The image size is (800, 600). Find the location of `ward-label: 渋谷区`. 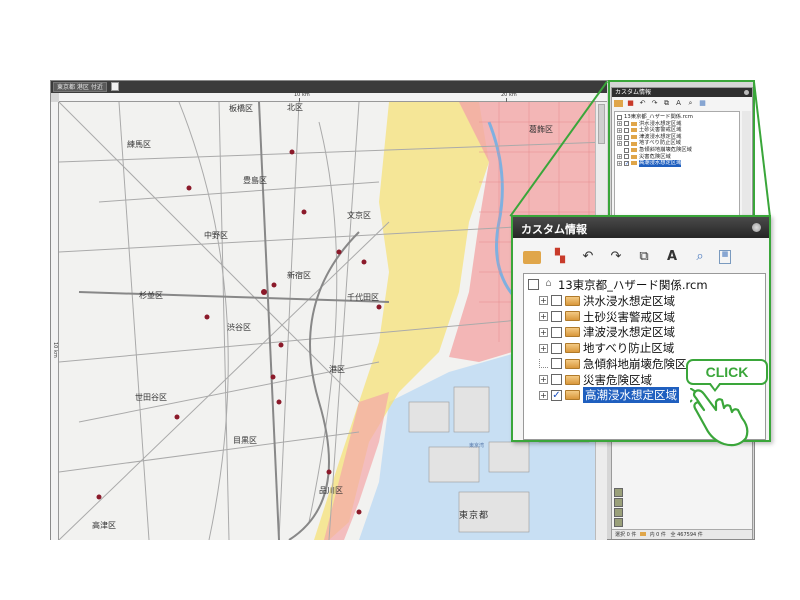

ward-label: 渋谷区 is located at coordinates (239, 327).